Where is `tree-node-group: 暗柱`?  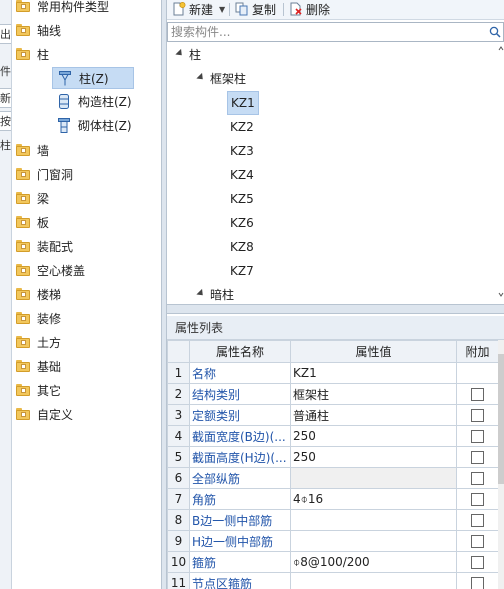
tree-node-group: 暗柱 is located at coordinates (222, 292).